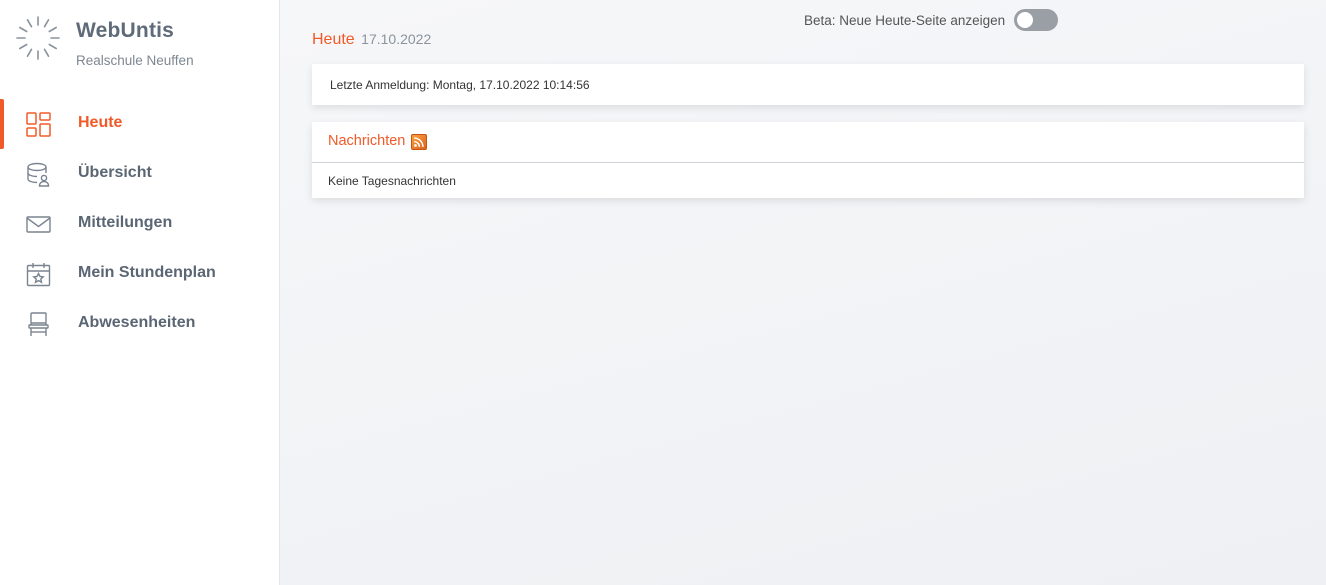 Image resolution: width=1326 pixels, height=585 pixels. What do you see at coordinates (1025, 20) in the screenshot?
I see `toggle-knob` at bounding box center [1025, 20].